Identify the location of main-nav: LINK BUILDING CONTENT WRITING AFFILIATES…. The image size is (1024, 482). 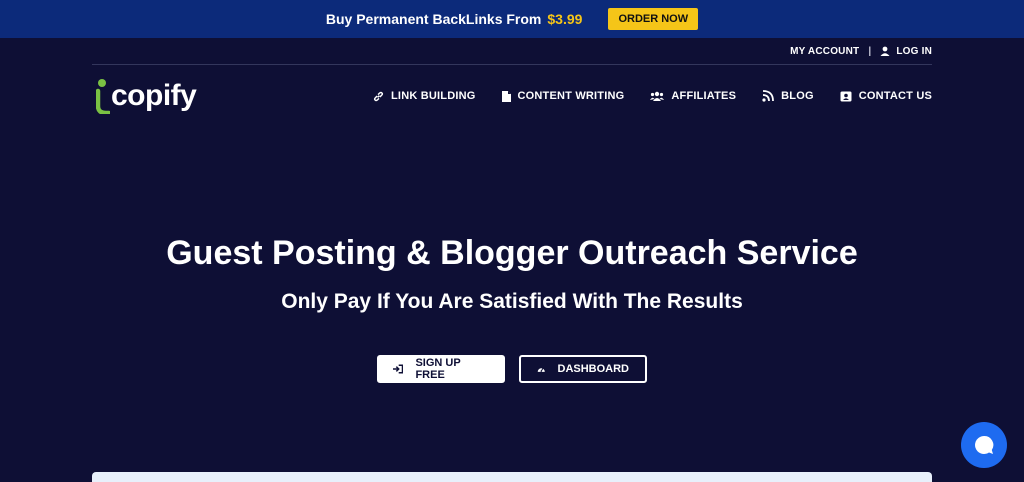
(652, 96).